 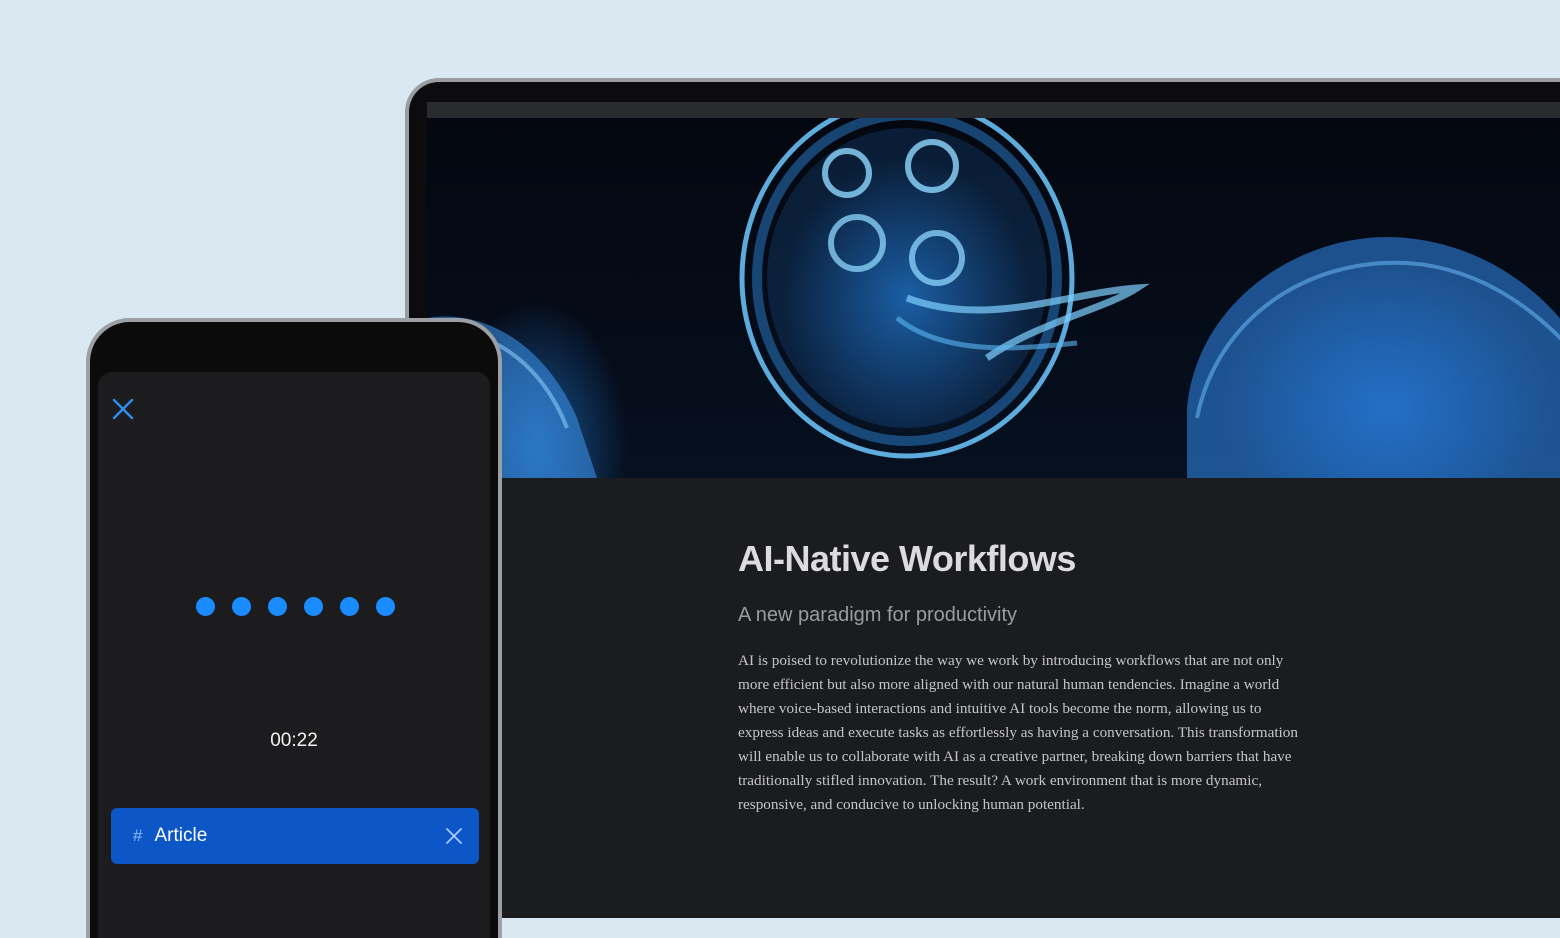 I want to click on recording-timer: 00:22, so click(x=294, y=740).